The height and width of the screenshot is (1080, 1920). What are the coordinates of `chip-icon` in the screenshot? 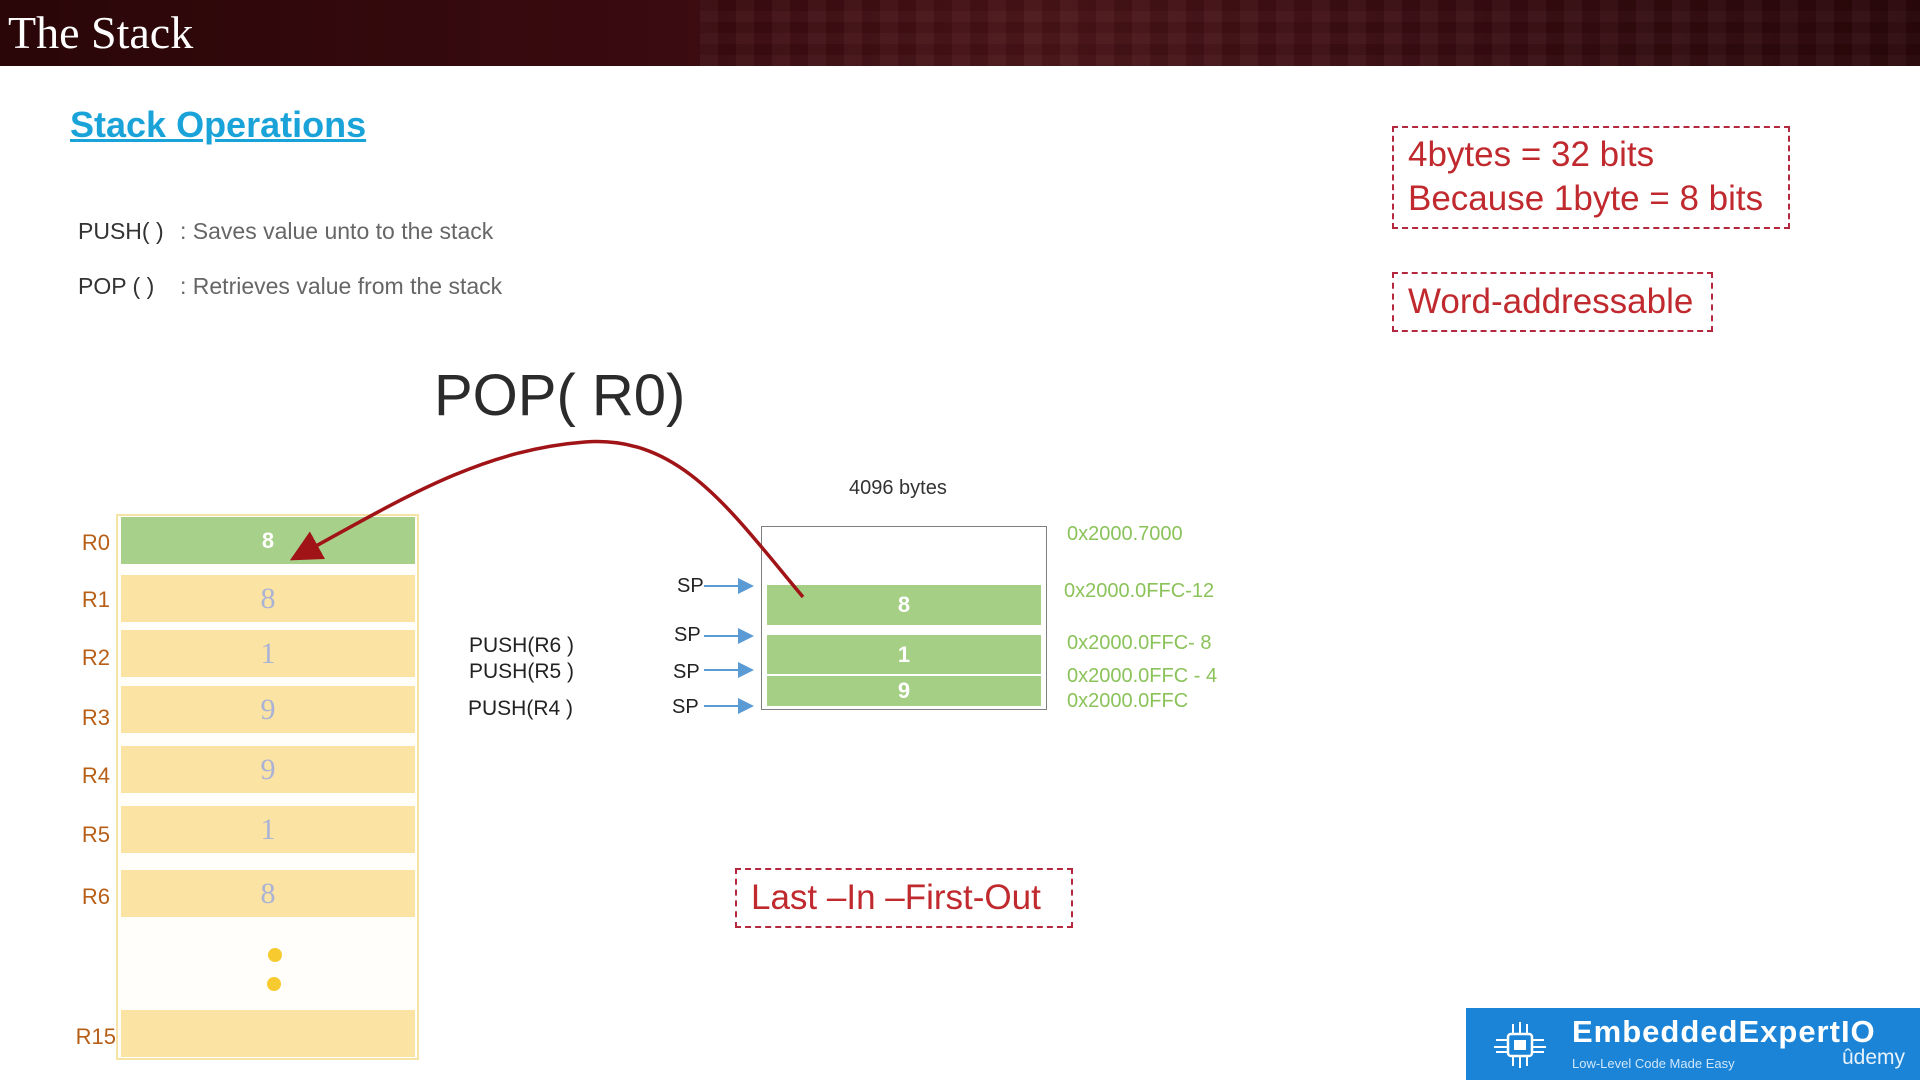 It's located at (1520, 1045).